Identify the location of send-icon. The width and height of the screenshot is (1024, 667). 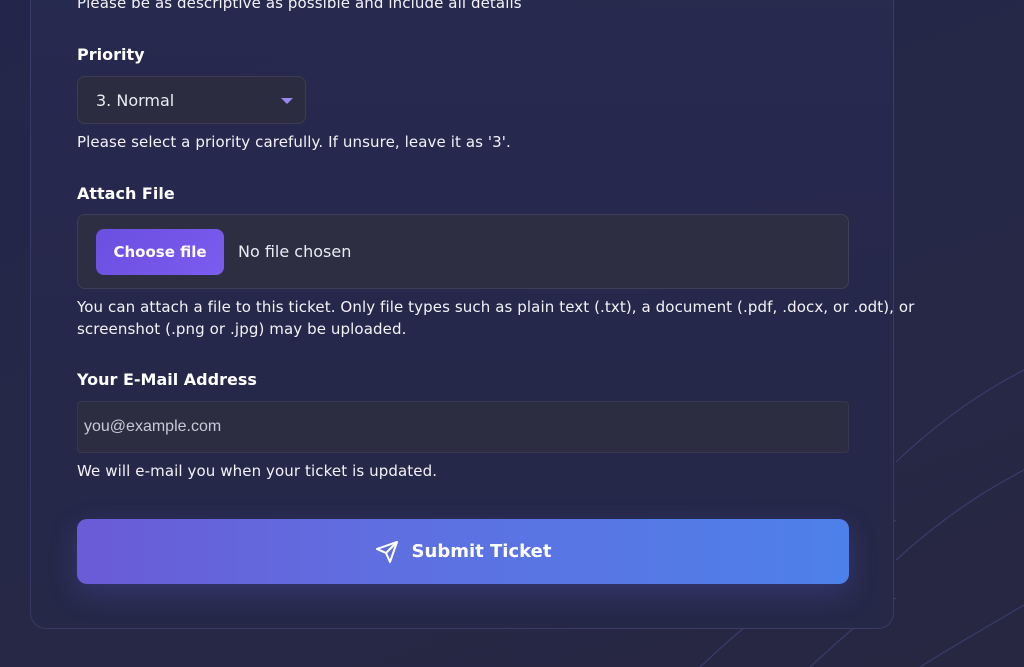
(386, 551).